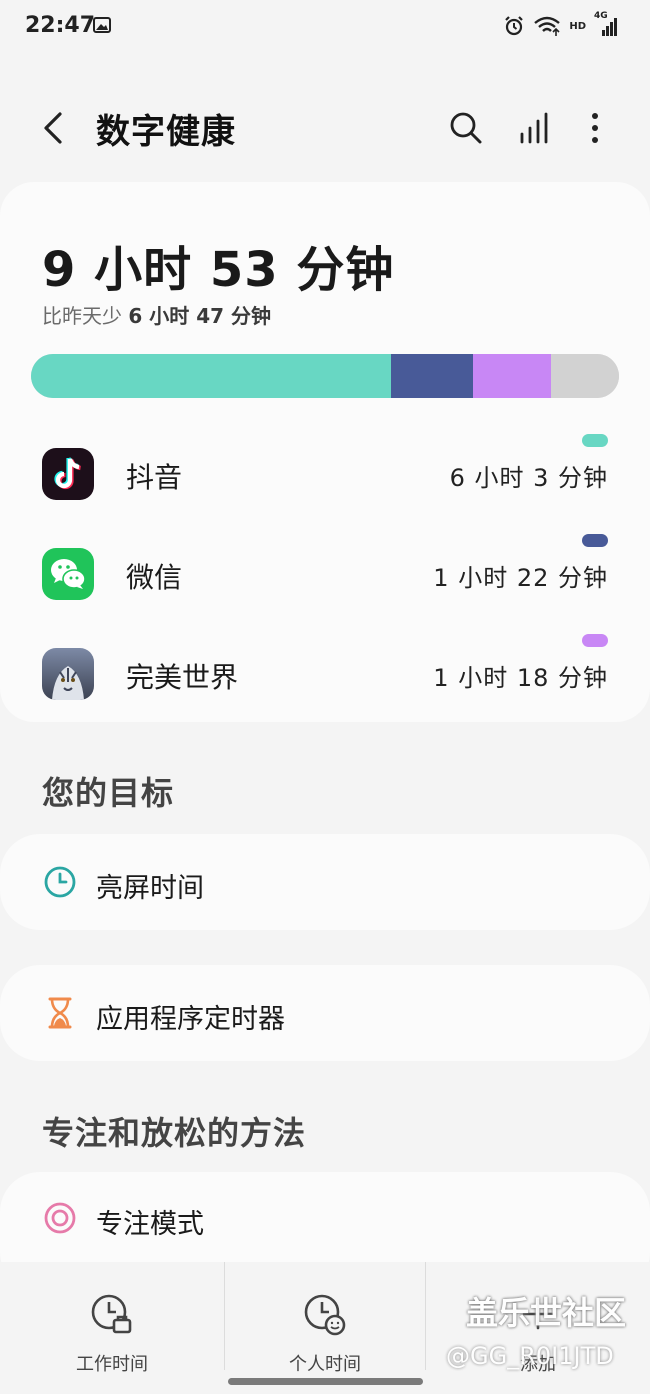 This screenshot has width=650, height=1394. I want to click on section-title-goals: 您的目标, so click(108, 793).